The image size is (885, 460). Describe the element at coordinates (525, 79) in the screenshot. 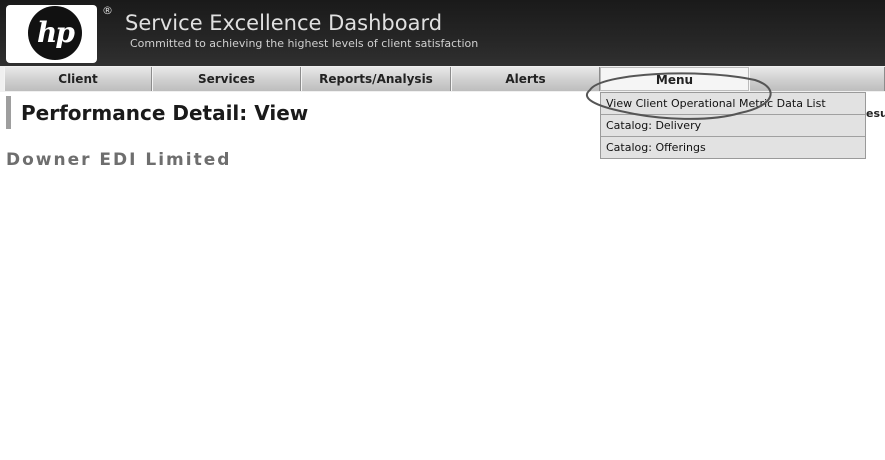

I see `nav-item-alerts: Alerts` at that location.